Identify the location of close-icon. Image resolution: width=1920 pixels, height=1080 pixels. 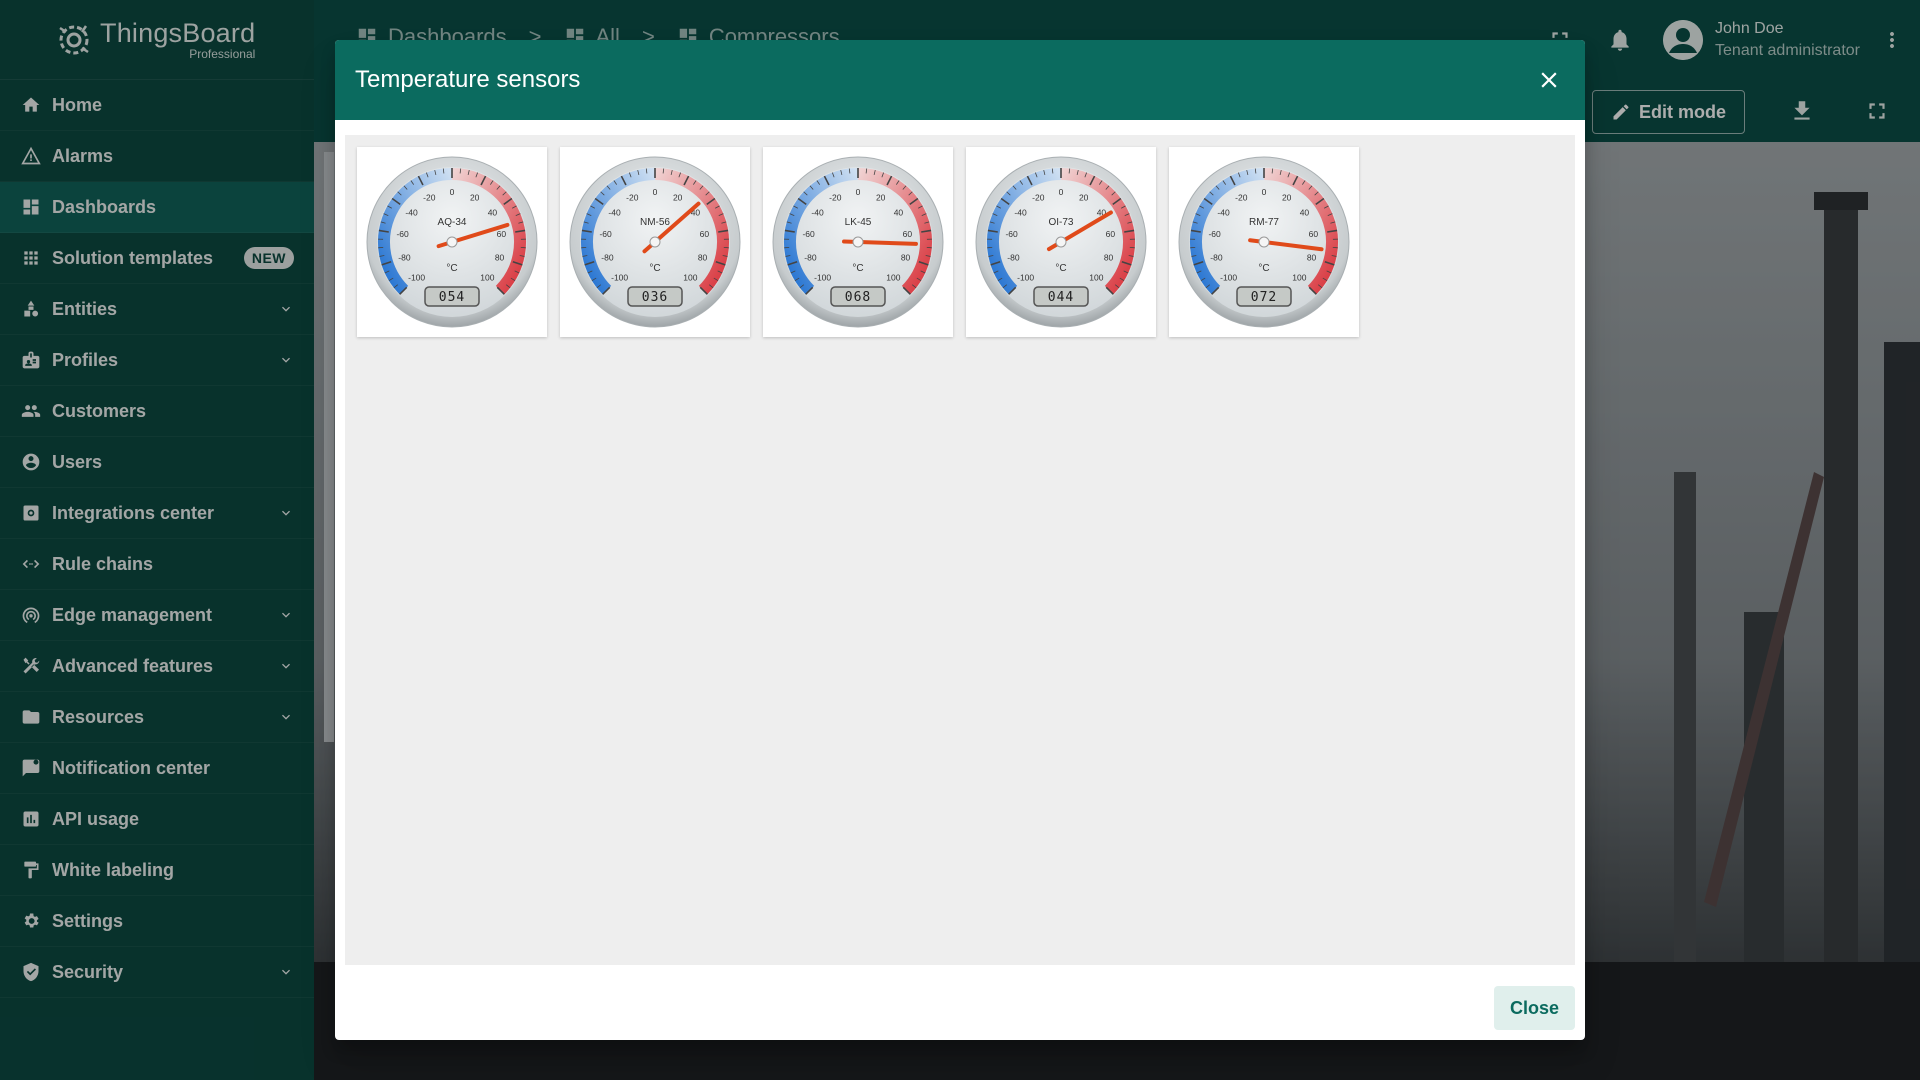
(1549, 80).